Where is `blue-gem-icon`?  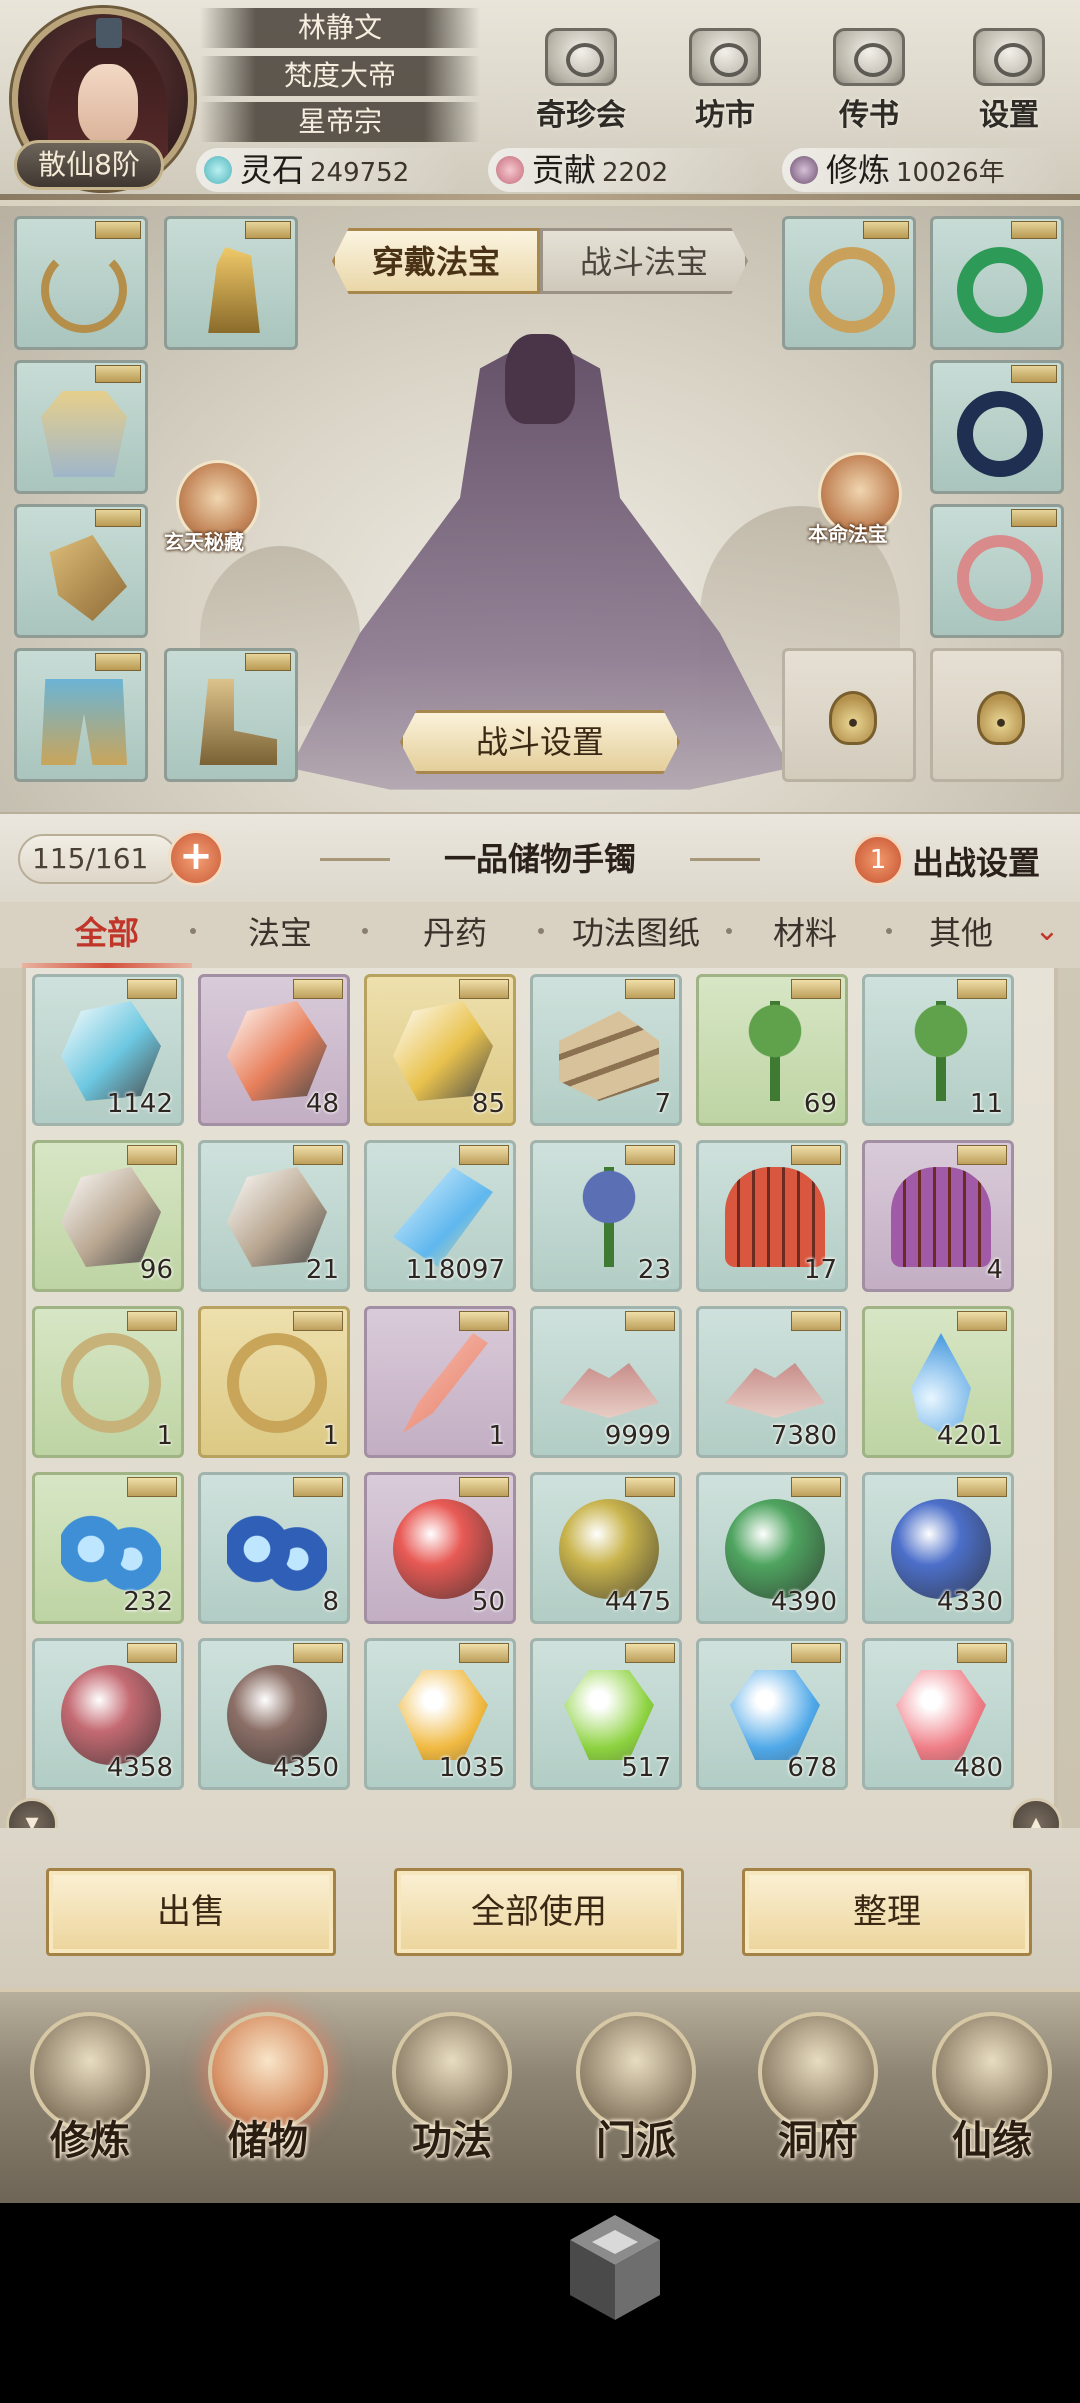
blue-gem-icon is located at coordinates (775, 1715).